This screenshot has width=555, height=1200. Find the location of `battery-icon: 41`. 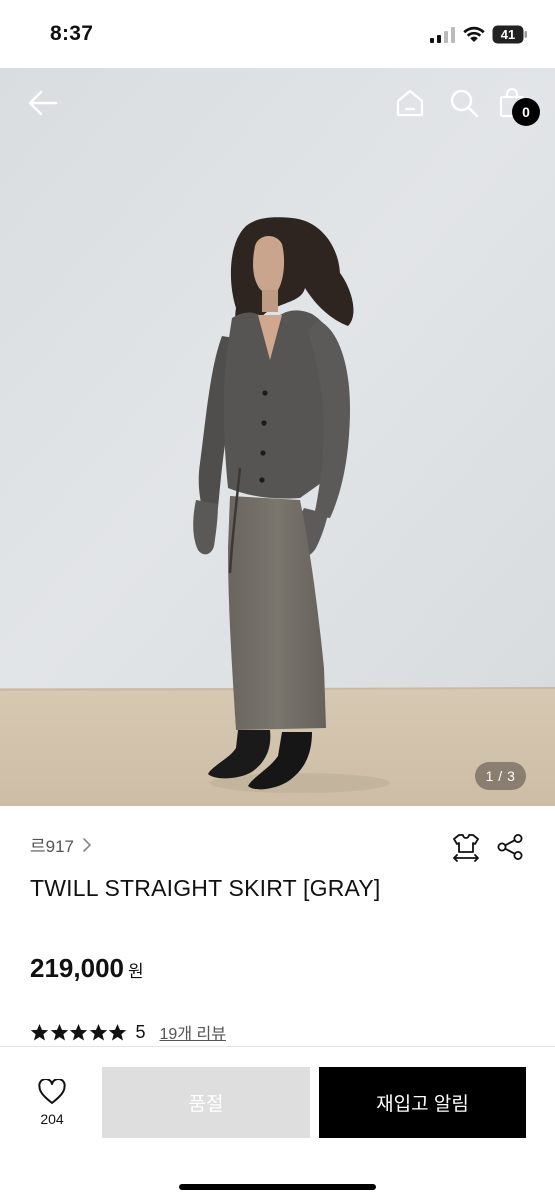

battery-icon: 41 is located at coordinates (510, 34).